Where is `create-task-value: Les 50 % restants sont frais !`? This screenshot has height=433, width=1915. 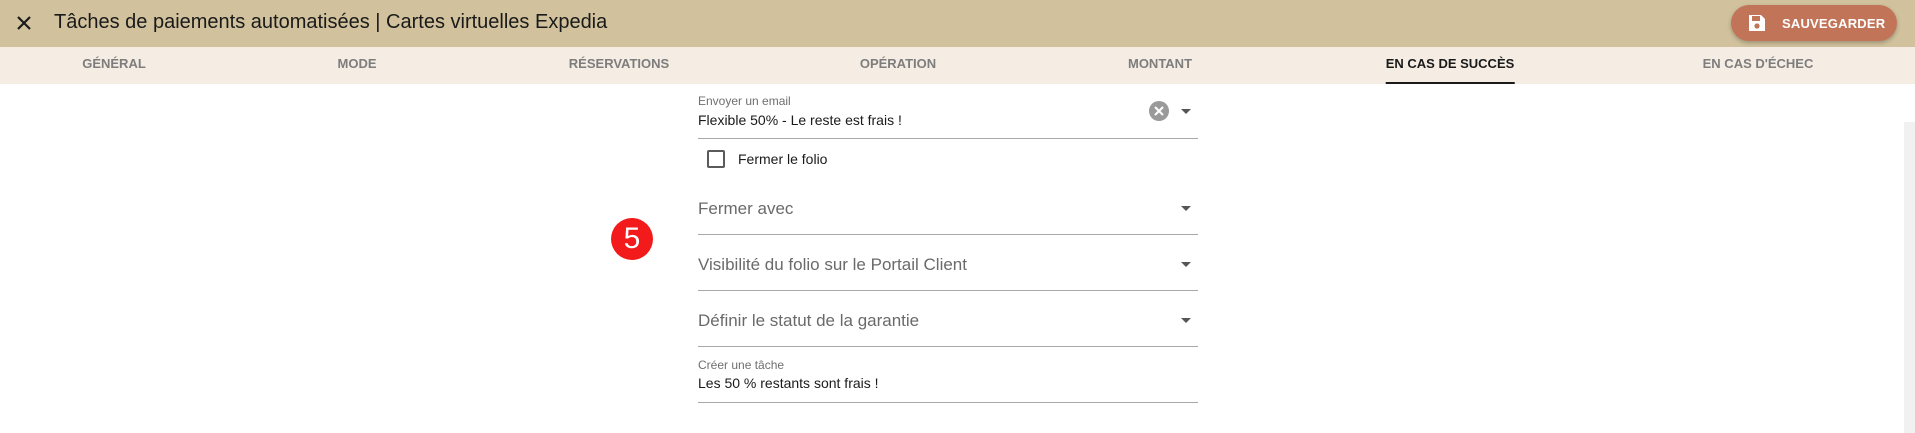 create-task-value: Les 50 % restants sont frais ! is located at coordinates (788, 383).